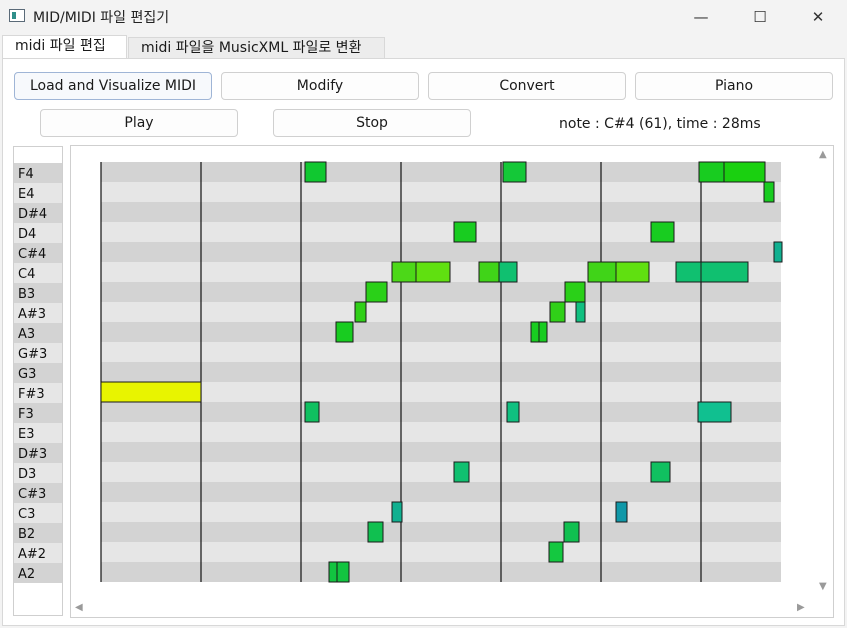 The image size is (847, 628). Describe the element at coordinates (818, 17) in the screenshot. I see `close-icon: ✕` at that location.